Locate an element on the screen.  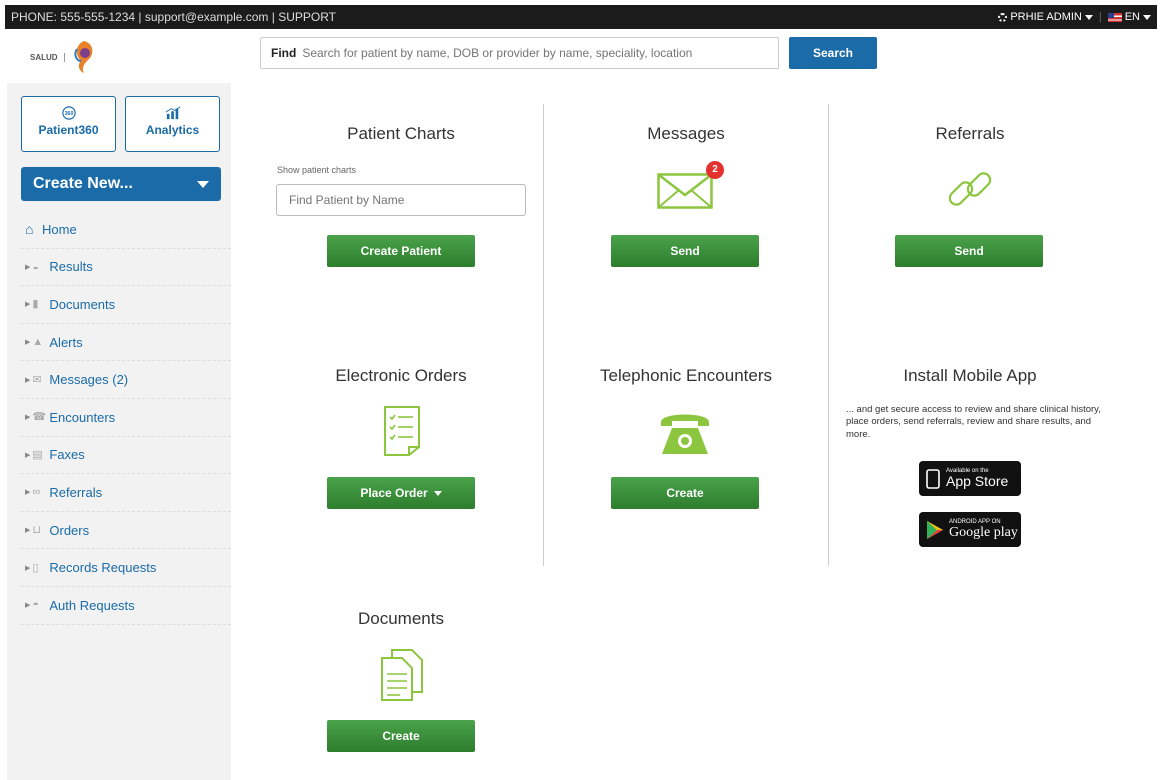
logo-wordmark: SALUD is located at coordinates (47, 57).